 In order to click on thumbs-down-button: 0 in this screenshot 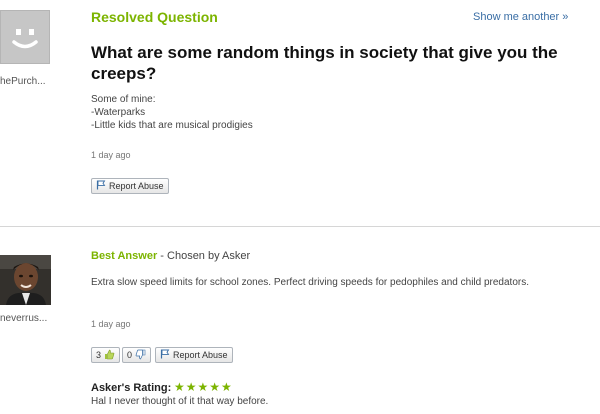, I will do `click(137, 355)`.